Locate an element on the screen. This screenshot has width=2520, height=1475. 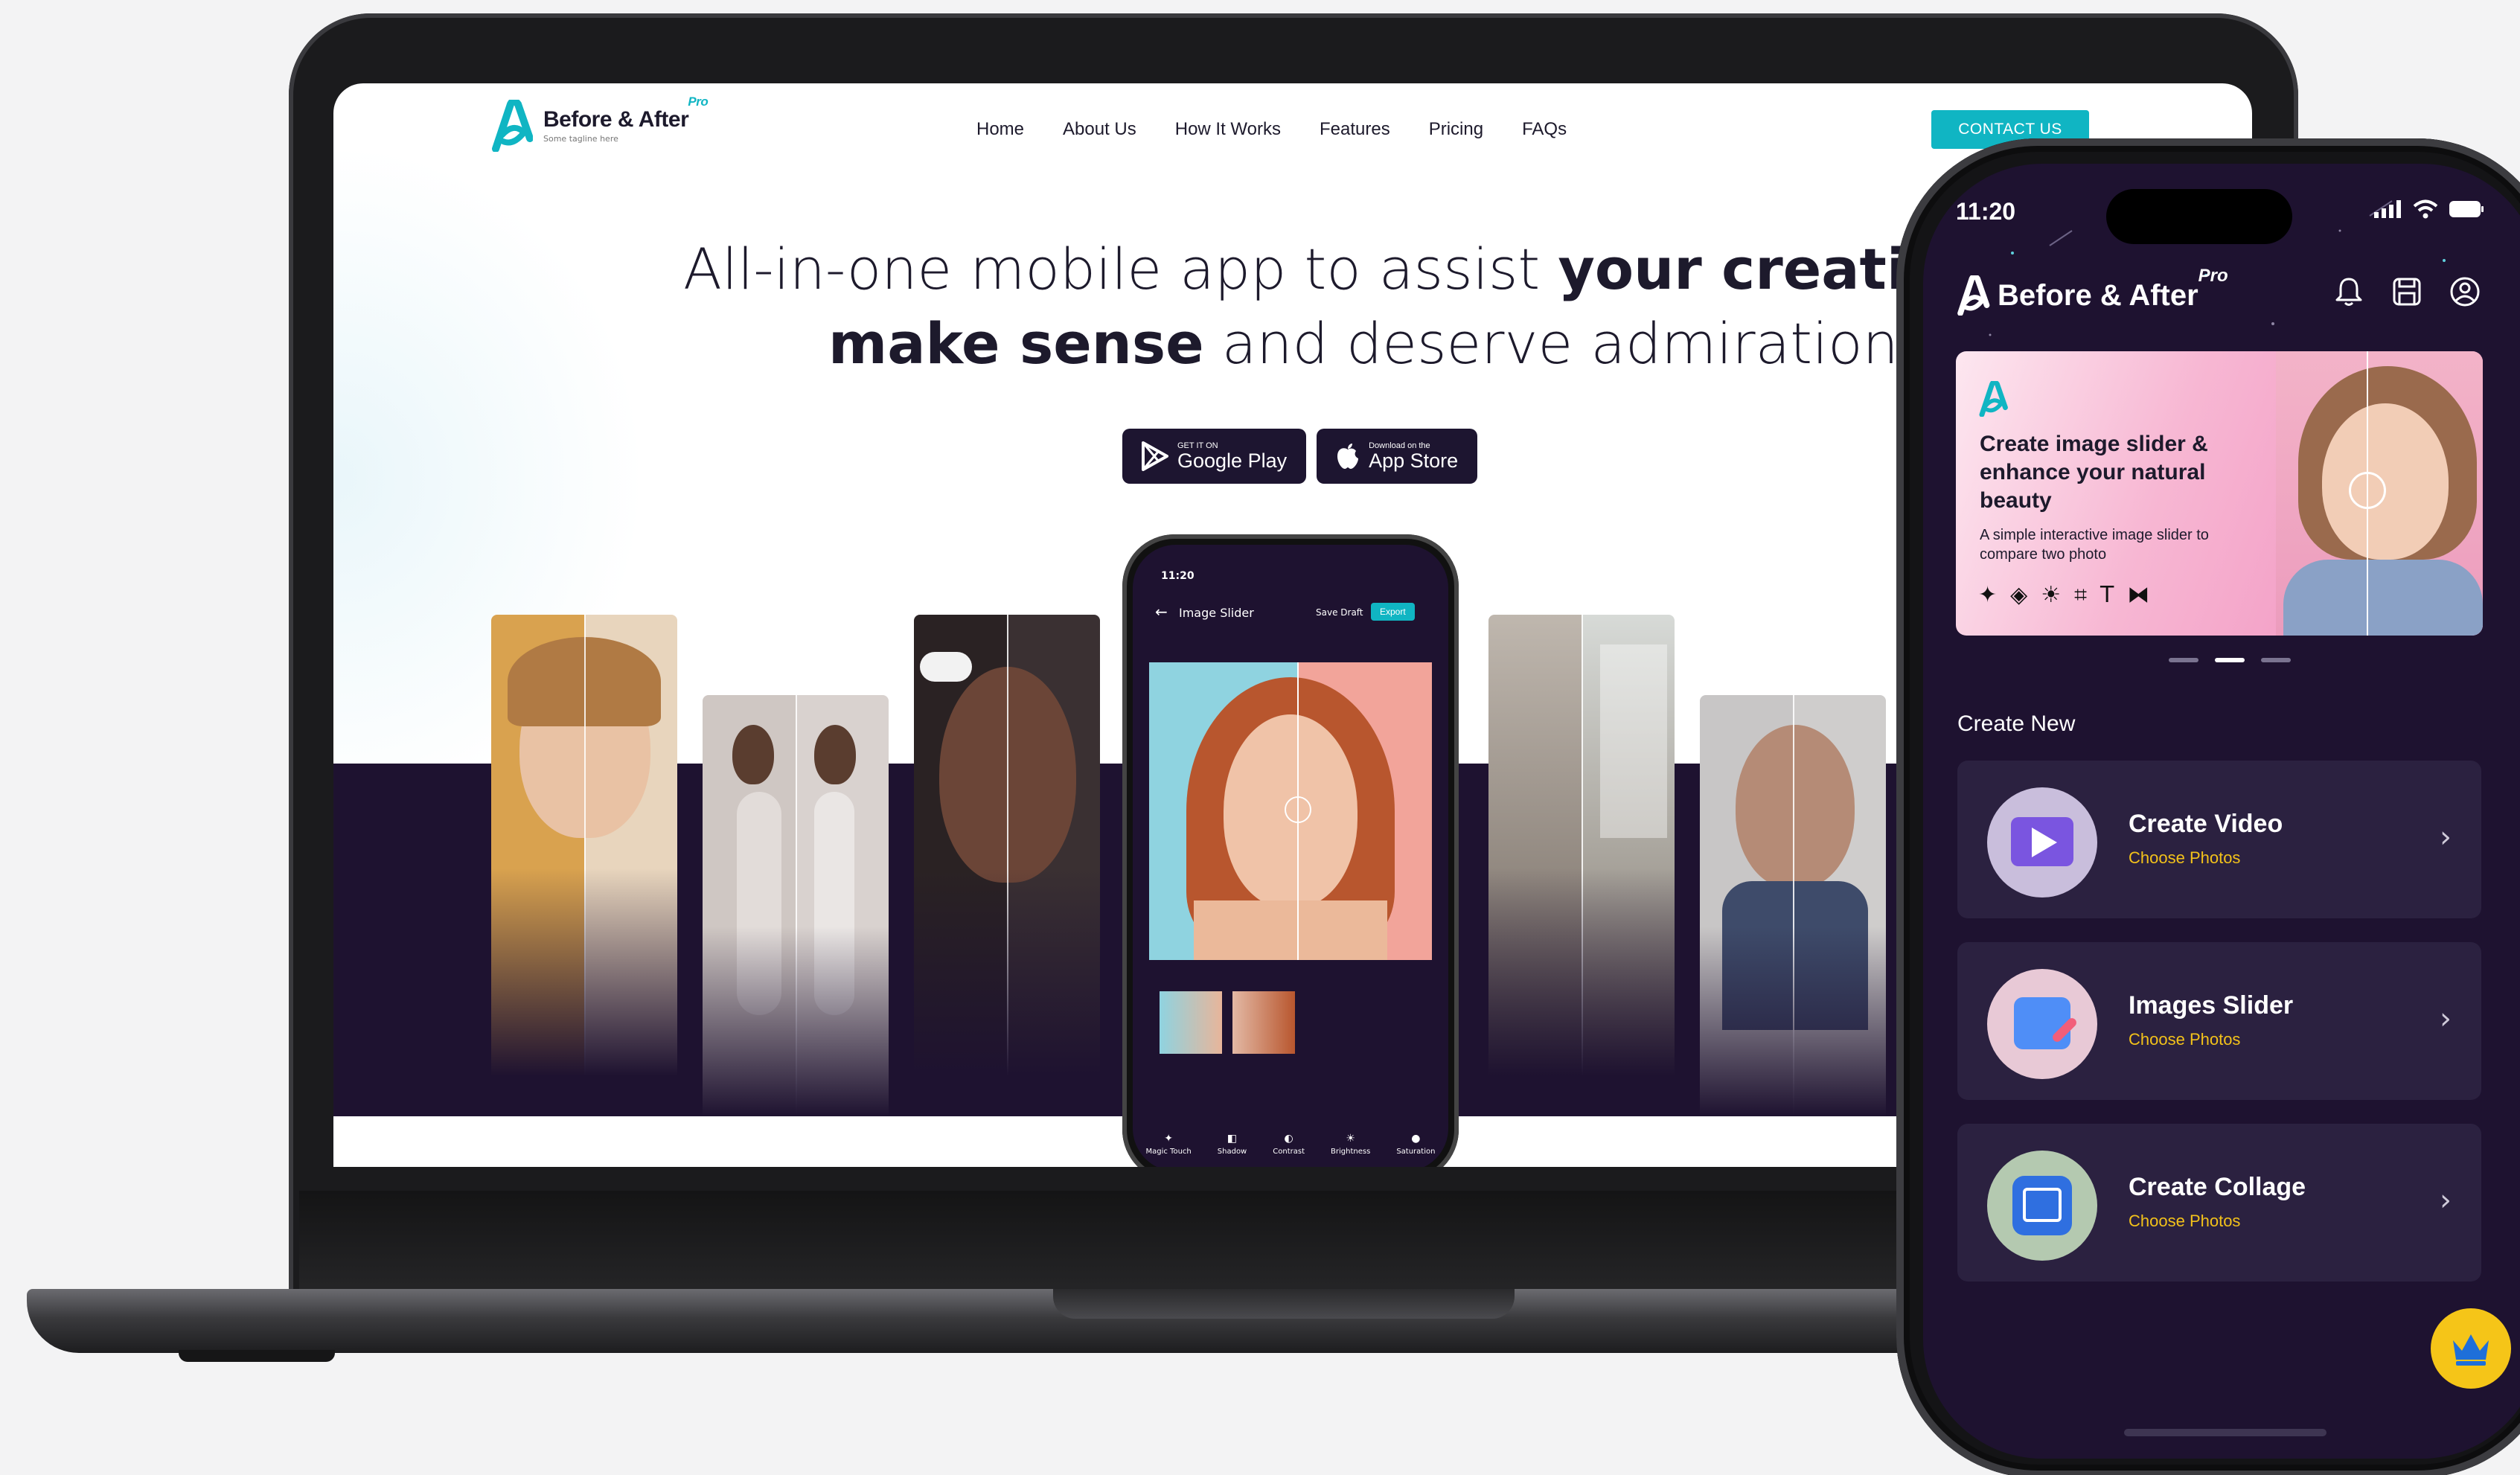
thumbnail-after is located at coordinates (1263, 1022).